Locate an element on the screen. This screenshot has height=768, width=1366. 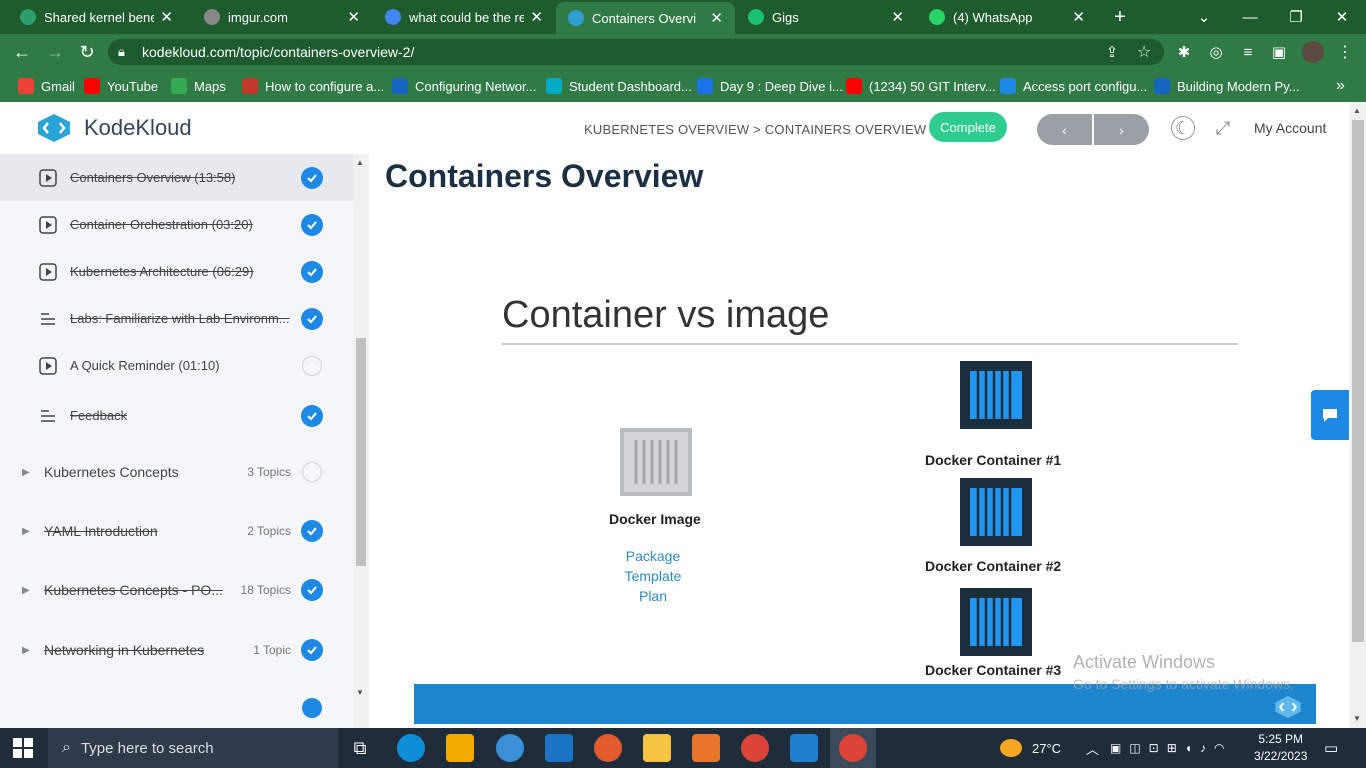
tab-0: Shared kernel benefits ✕ is located at coordinates (96, 17).